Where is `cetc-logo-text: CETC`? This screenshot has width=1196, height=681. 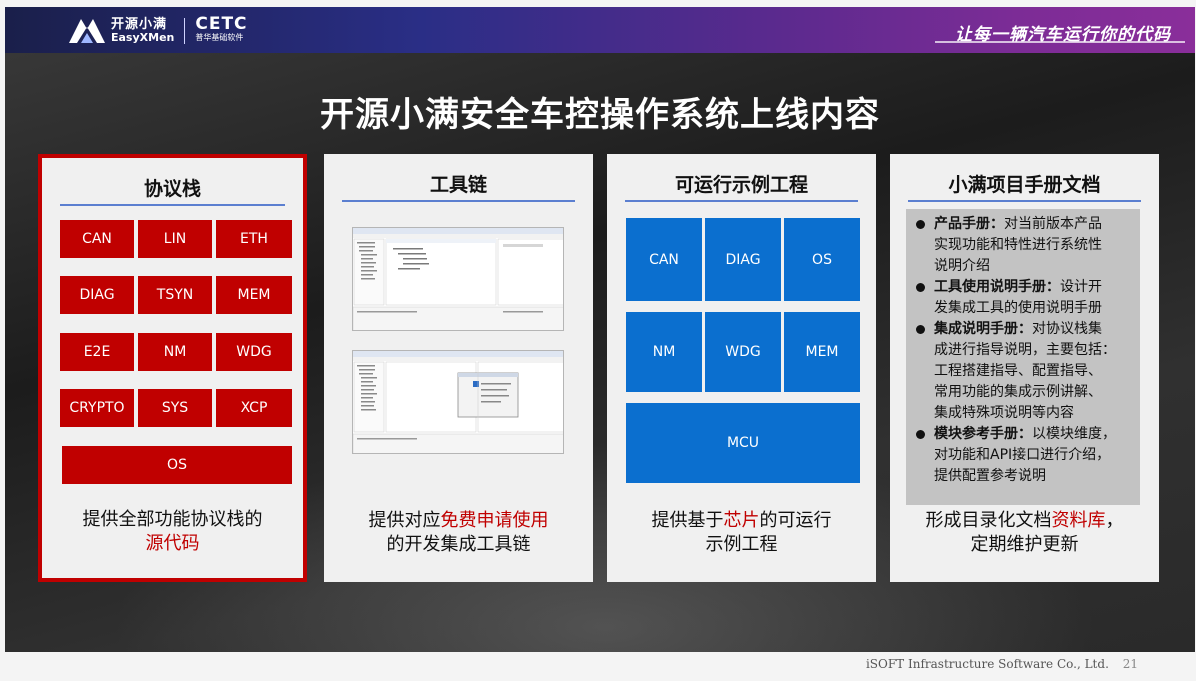
cetc-logo-text: CETC is located at coordinates (221, 24).